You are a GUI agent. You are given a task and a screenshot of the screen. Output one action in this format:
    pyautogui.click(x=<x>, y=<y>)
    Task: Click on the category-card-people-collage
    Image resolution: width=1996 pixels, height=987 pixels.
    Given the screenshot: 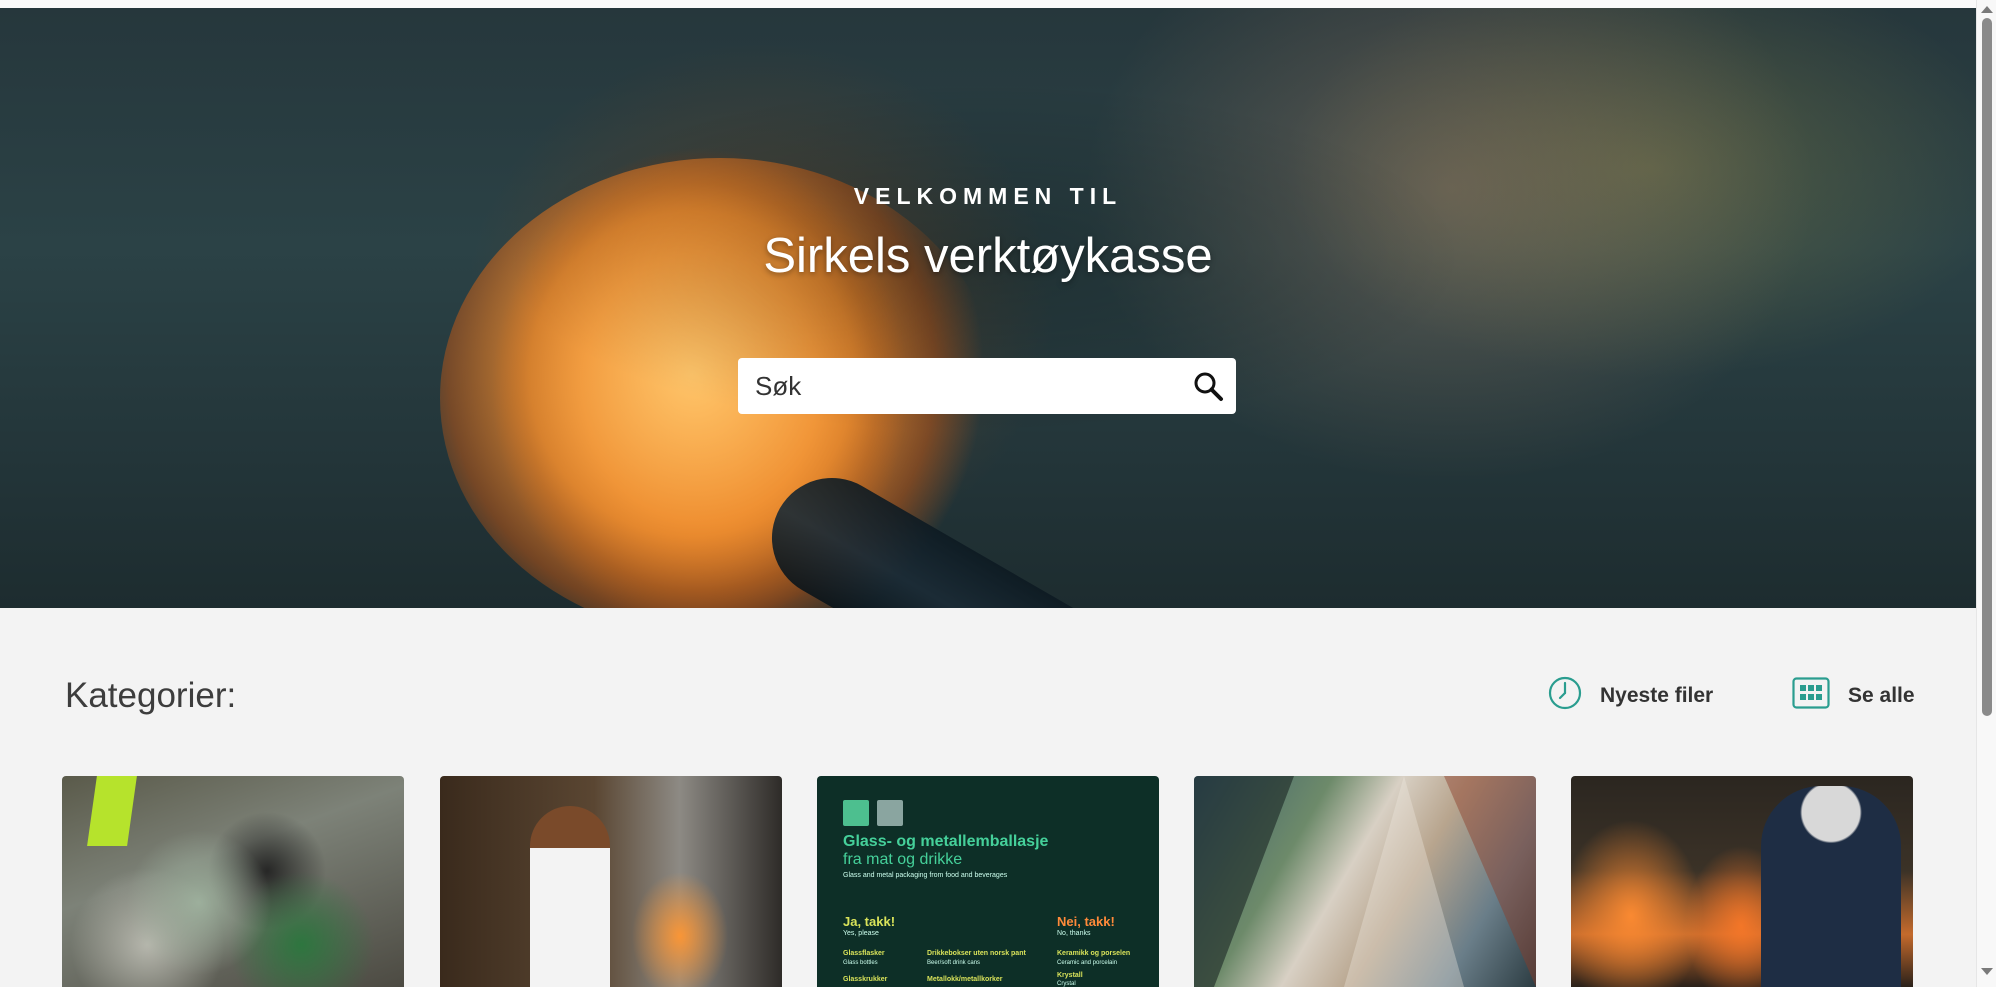 What is the action you would take?
    pyautogui.click(x=1365, y=881)
    